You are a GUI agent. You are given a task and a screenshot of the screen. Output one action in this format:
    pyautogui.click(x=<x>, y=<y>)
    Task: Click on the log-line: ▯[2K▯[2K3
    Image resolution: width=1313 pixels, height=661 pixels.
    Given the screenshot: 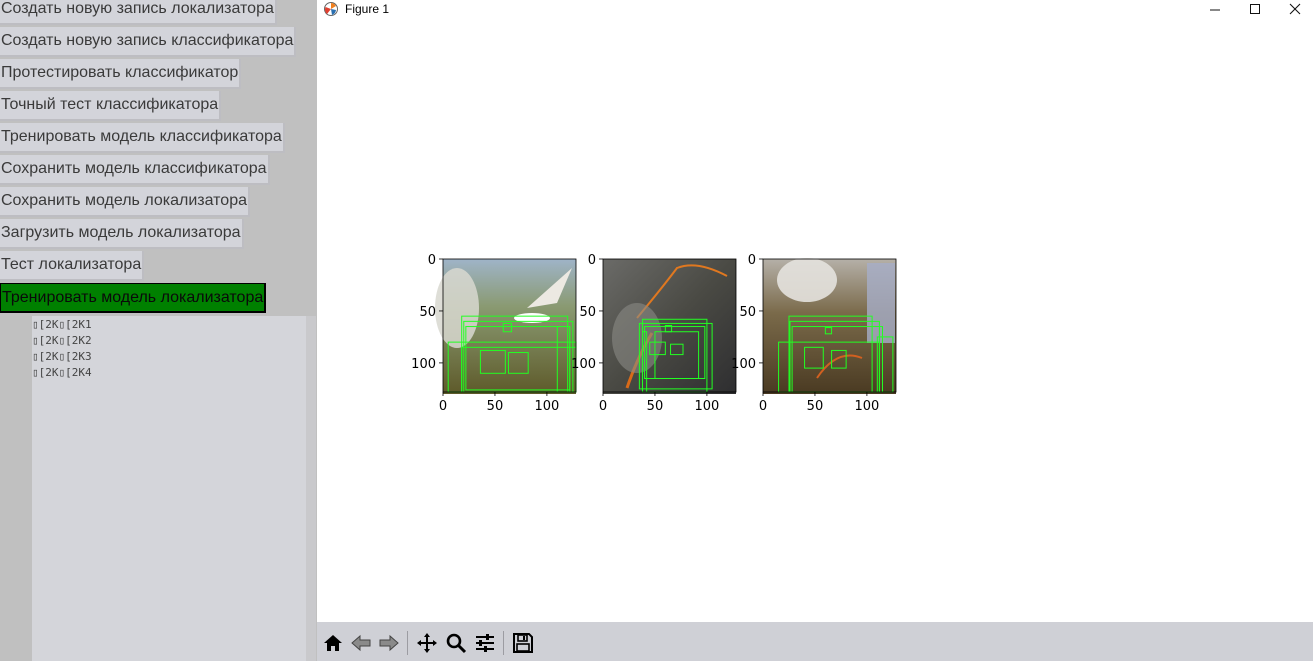 What is the action you would take?
    pyautogui.click(x=62, y=356)
    